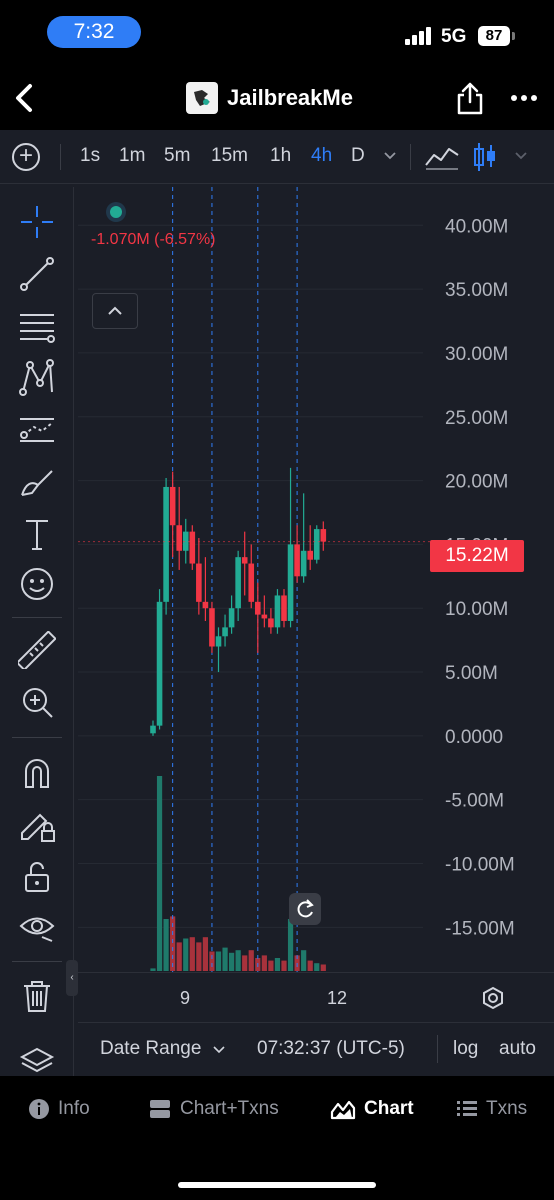  I want to click on magnet-icon, so click(37, 772).